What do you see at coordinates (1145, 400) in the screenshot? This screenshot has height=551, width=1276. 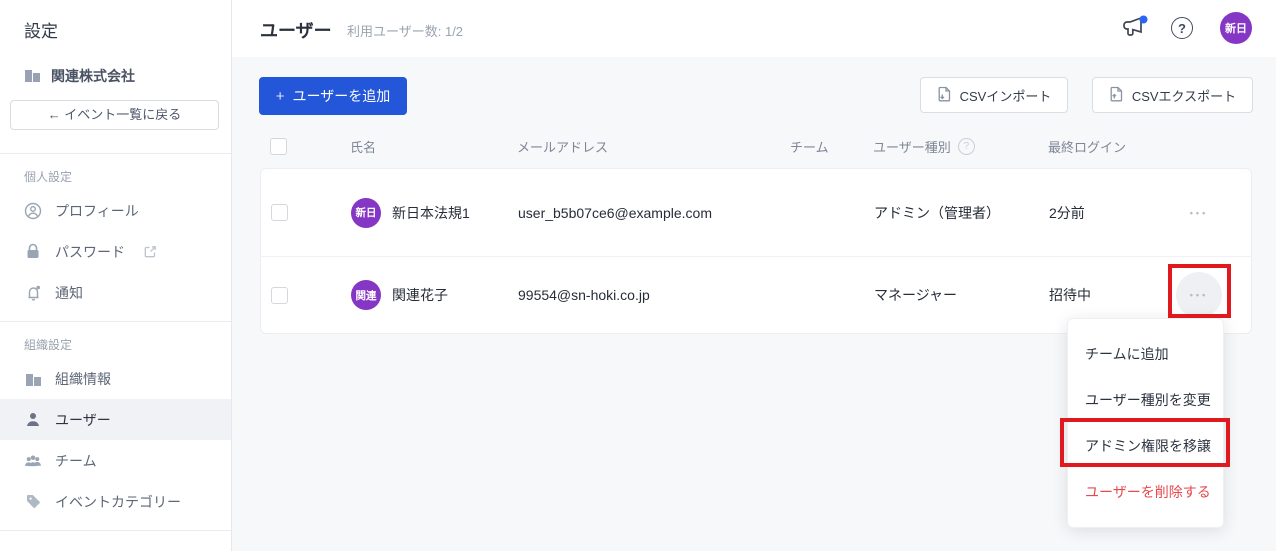 I see `menu-item-change-user-type: ユーザー種別を変更` at bounding box center [1145, 400].